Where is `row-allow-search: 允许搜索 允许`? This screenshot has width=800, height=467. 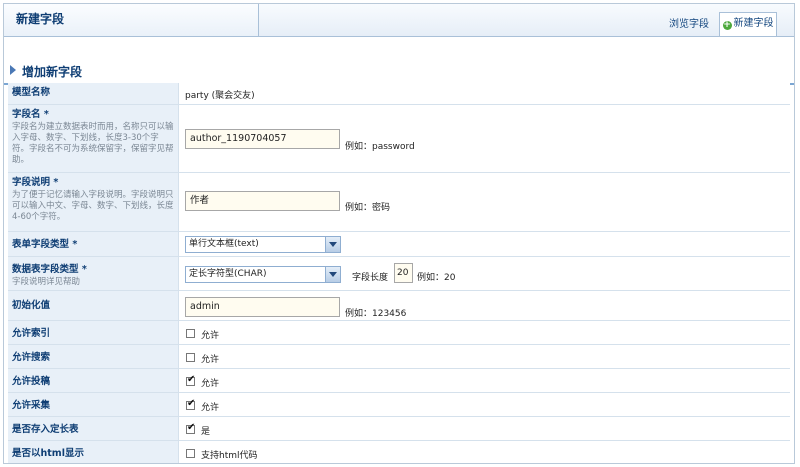
row-allow-search: 允许搜索 允许 is located at coordinates (399, 357).